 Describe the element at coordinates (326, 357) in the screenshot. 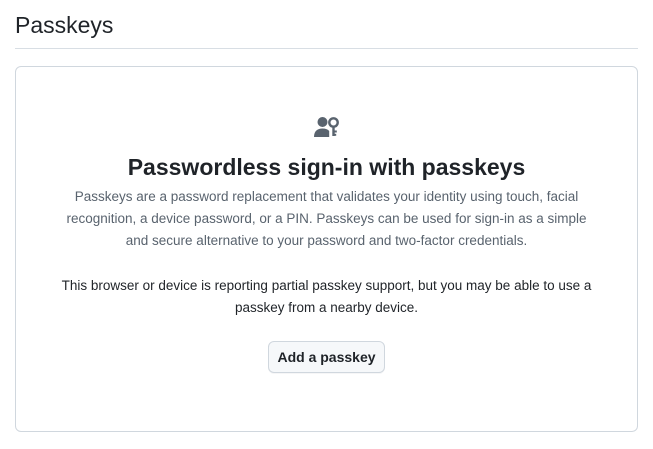

I see `add-passkey-button: Add a passkey` at that location.